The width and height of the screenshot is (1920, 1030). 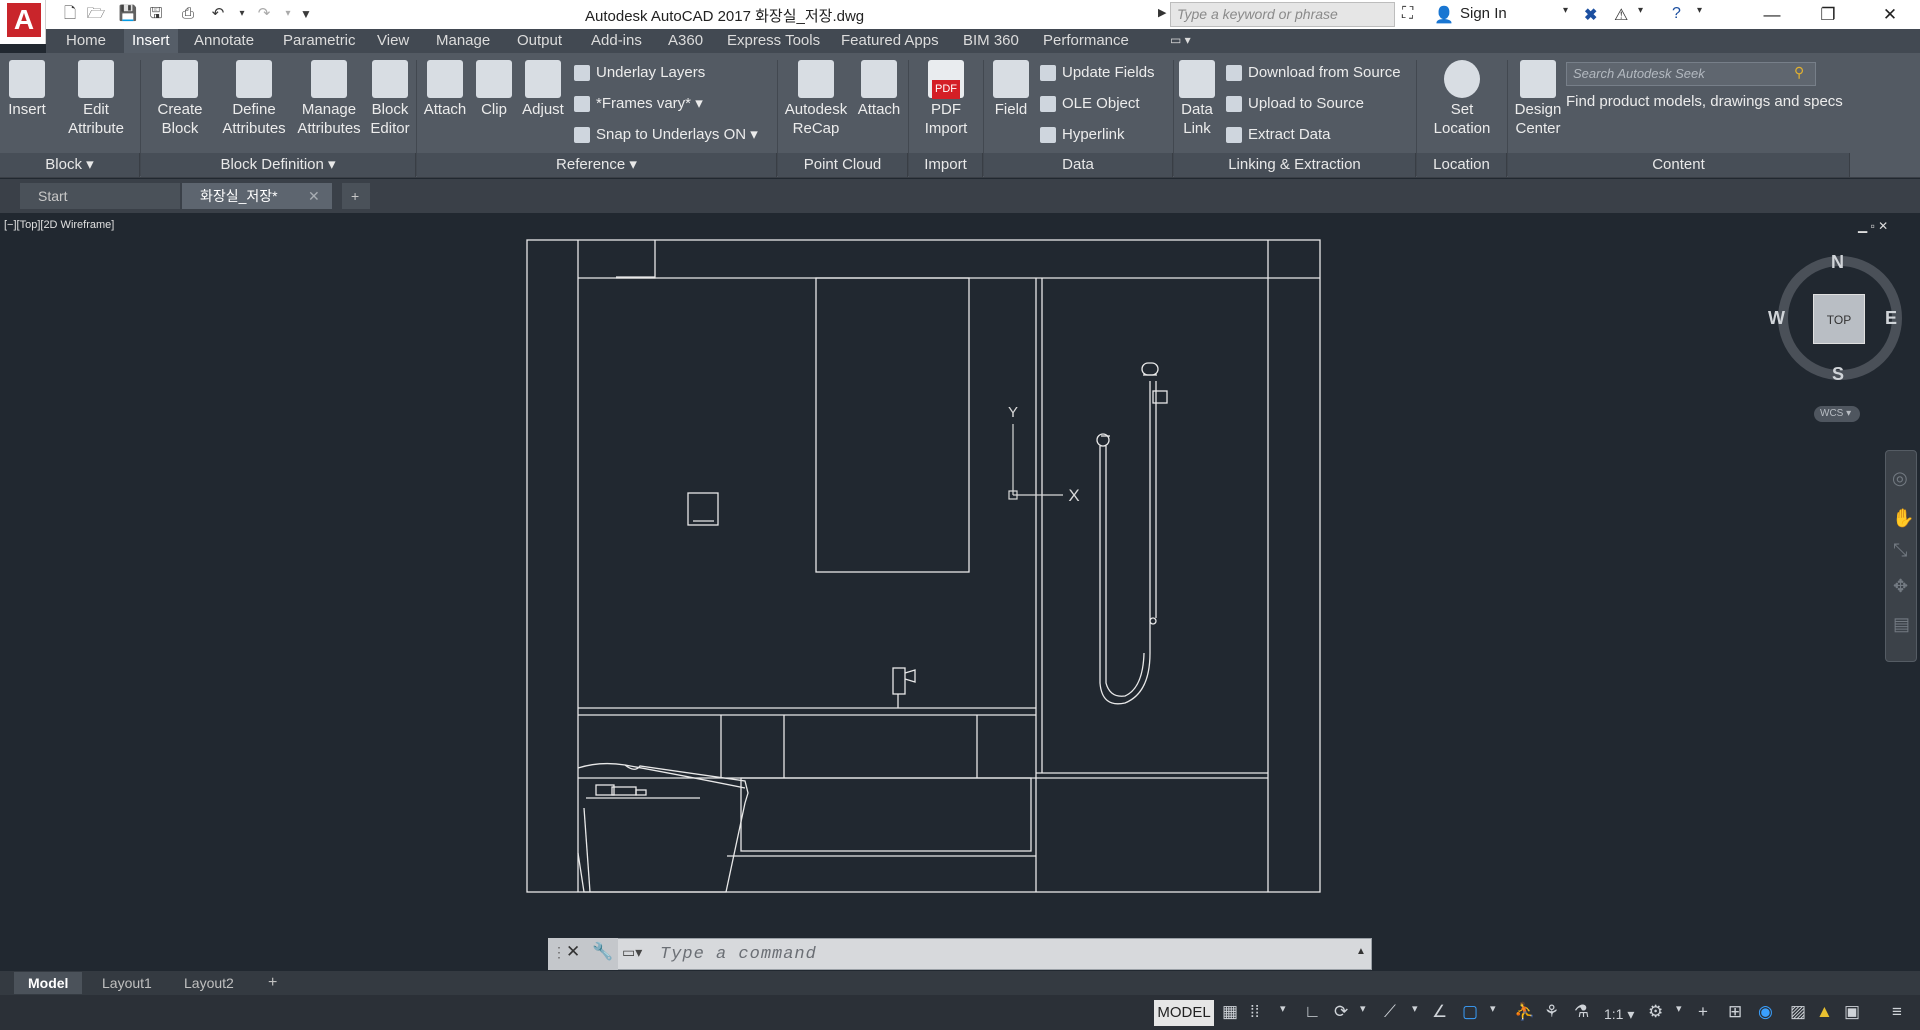 I want to click on ole-object-button: OLE Object, so click(x=1090, y=104).